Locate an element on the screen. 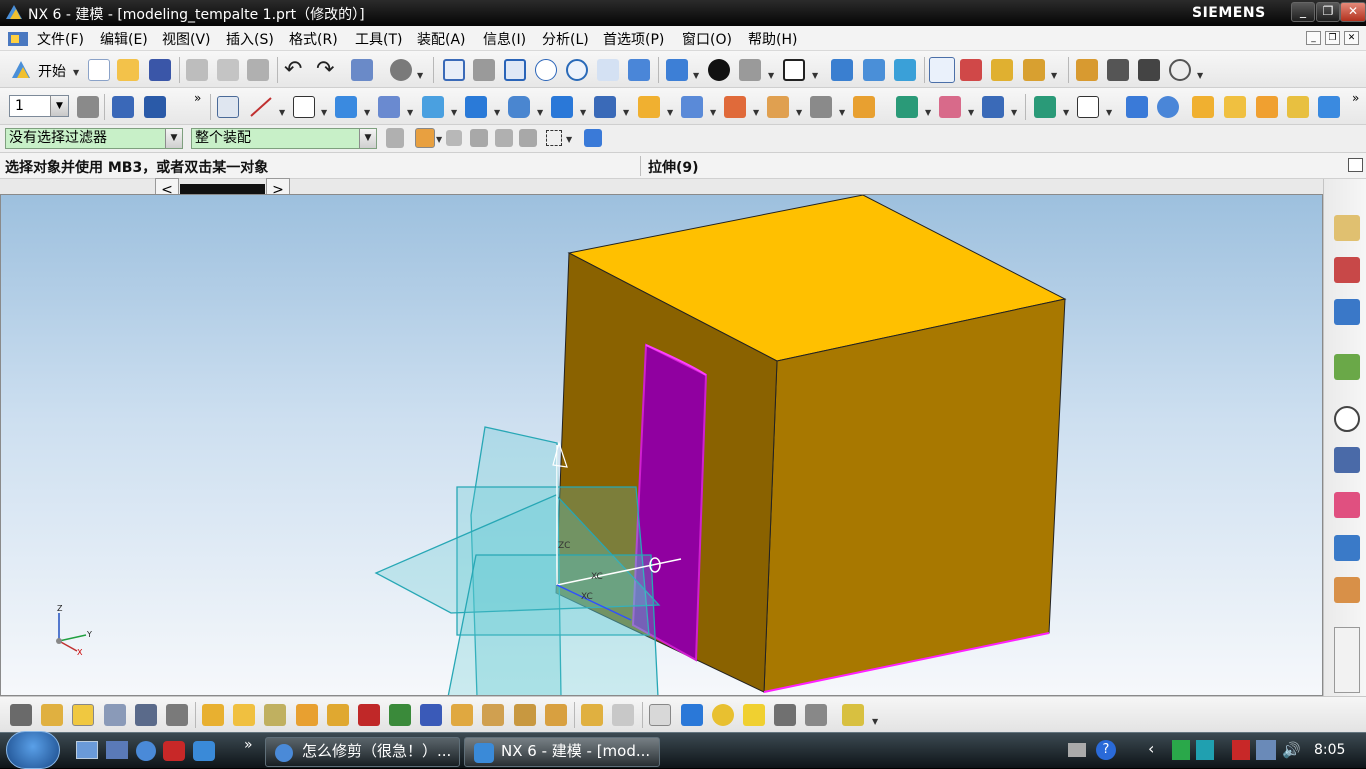 The image size is (1366, 769). analysis-dropdown-icon: ▼ is located at coordinates (1200, 75).